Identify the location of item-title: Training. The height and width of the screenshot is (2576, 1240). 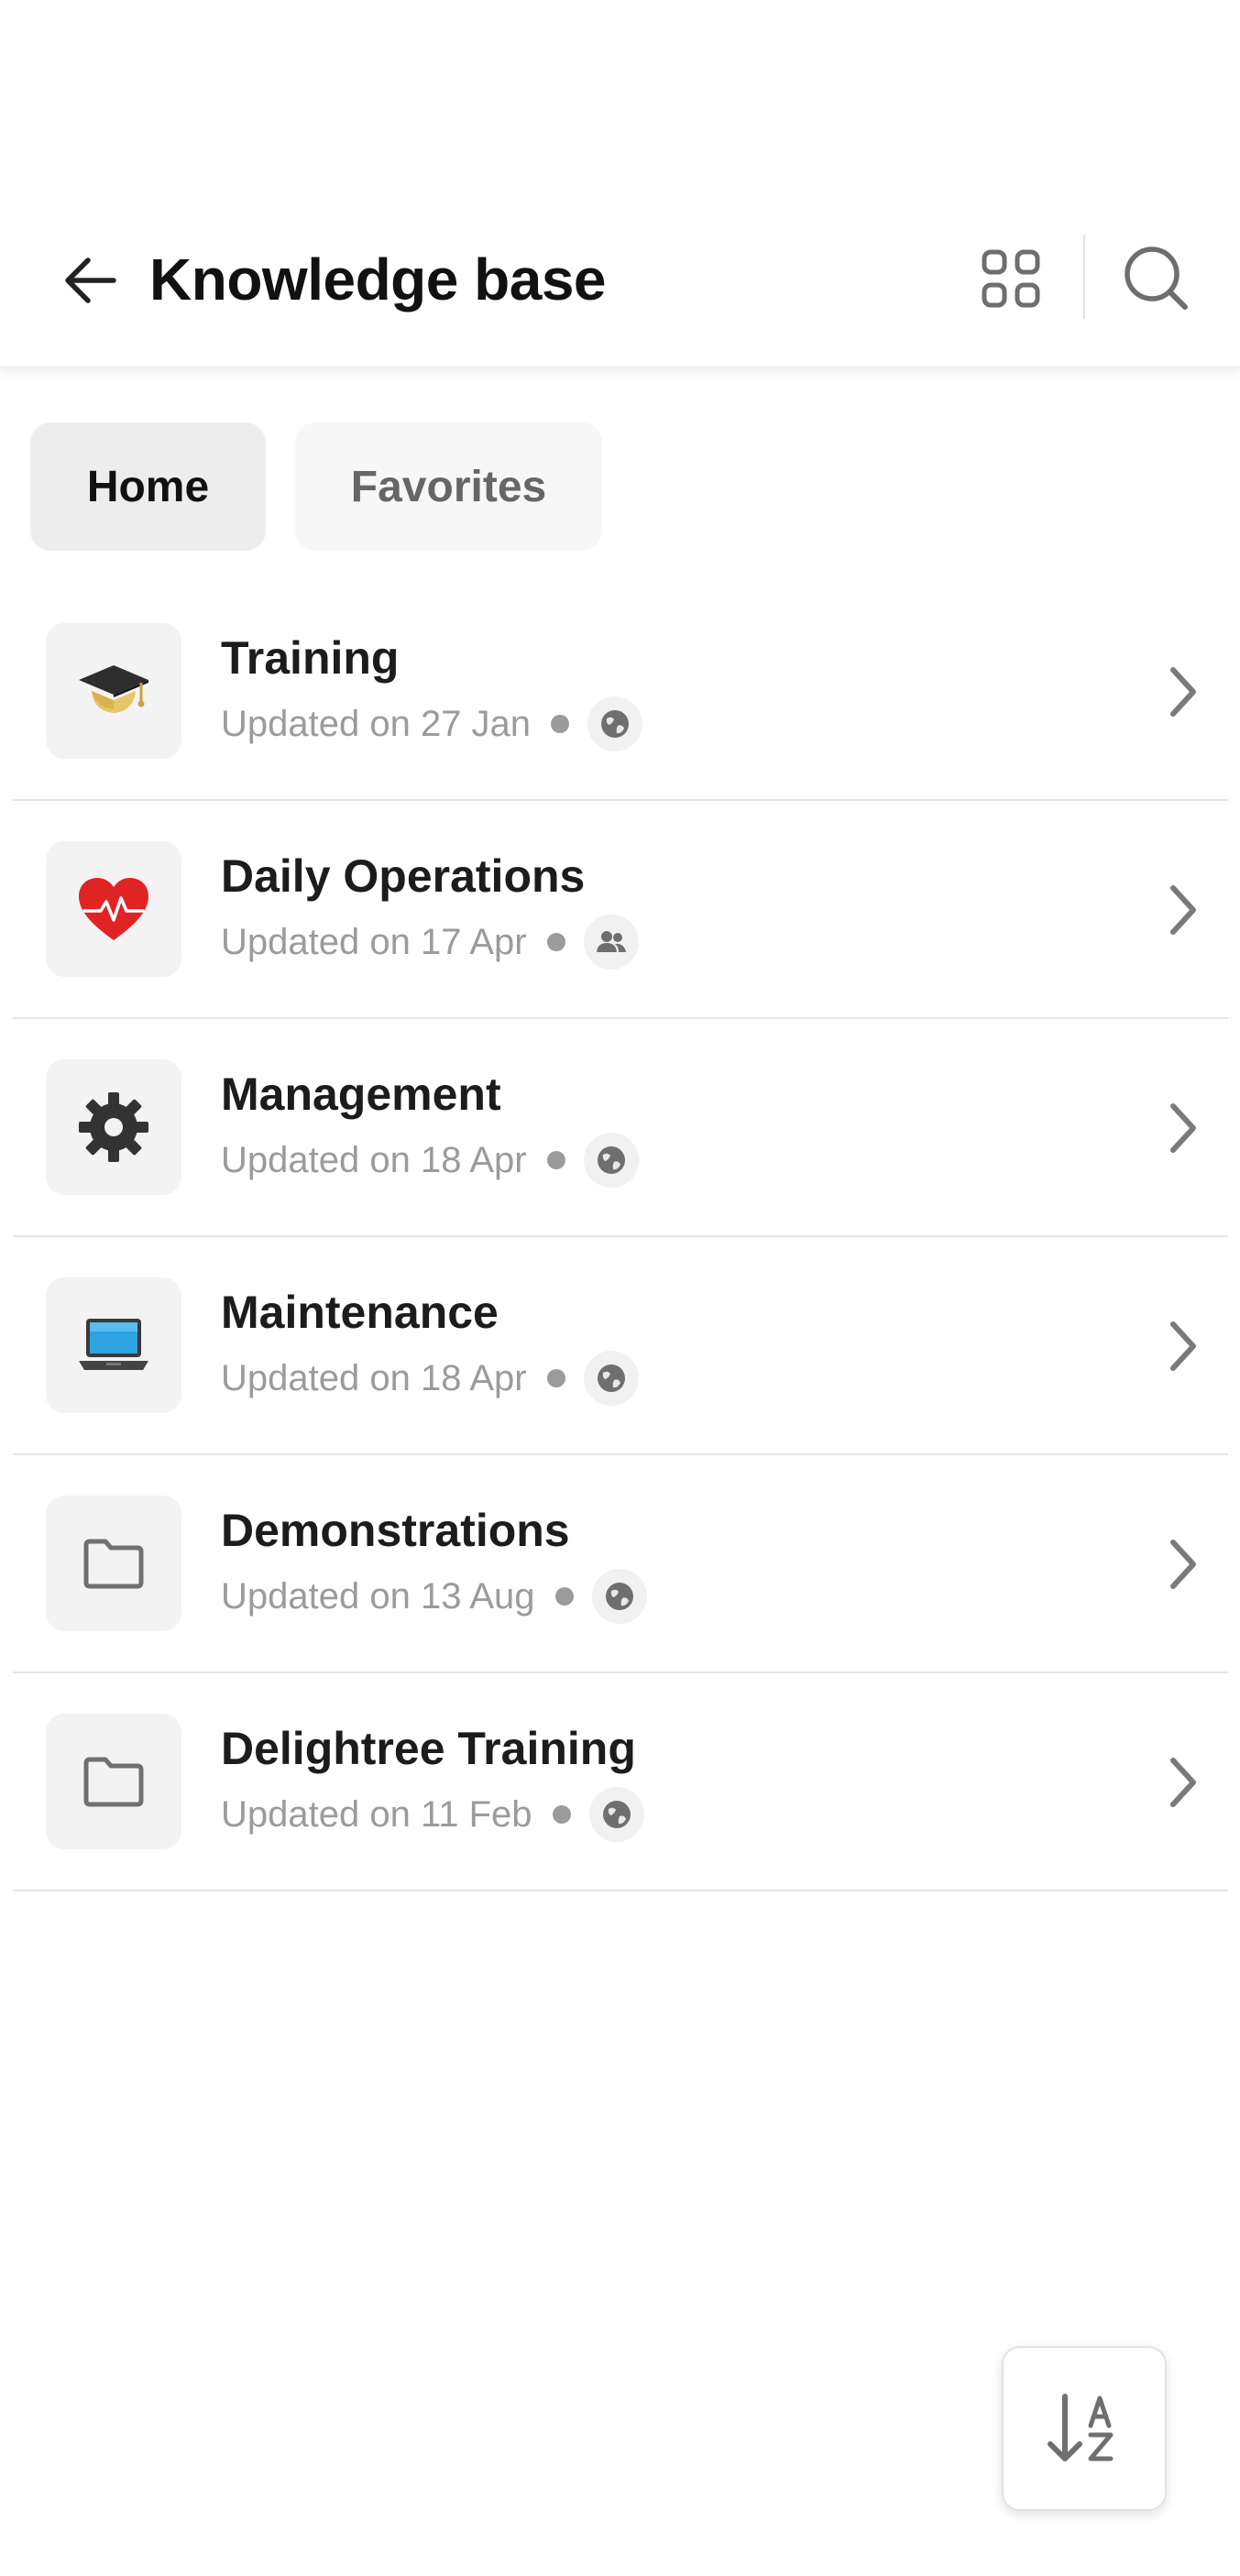
(310, 658).